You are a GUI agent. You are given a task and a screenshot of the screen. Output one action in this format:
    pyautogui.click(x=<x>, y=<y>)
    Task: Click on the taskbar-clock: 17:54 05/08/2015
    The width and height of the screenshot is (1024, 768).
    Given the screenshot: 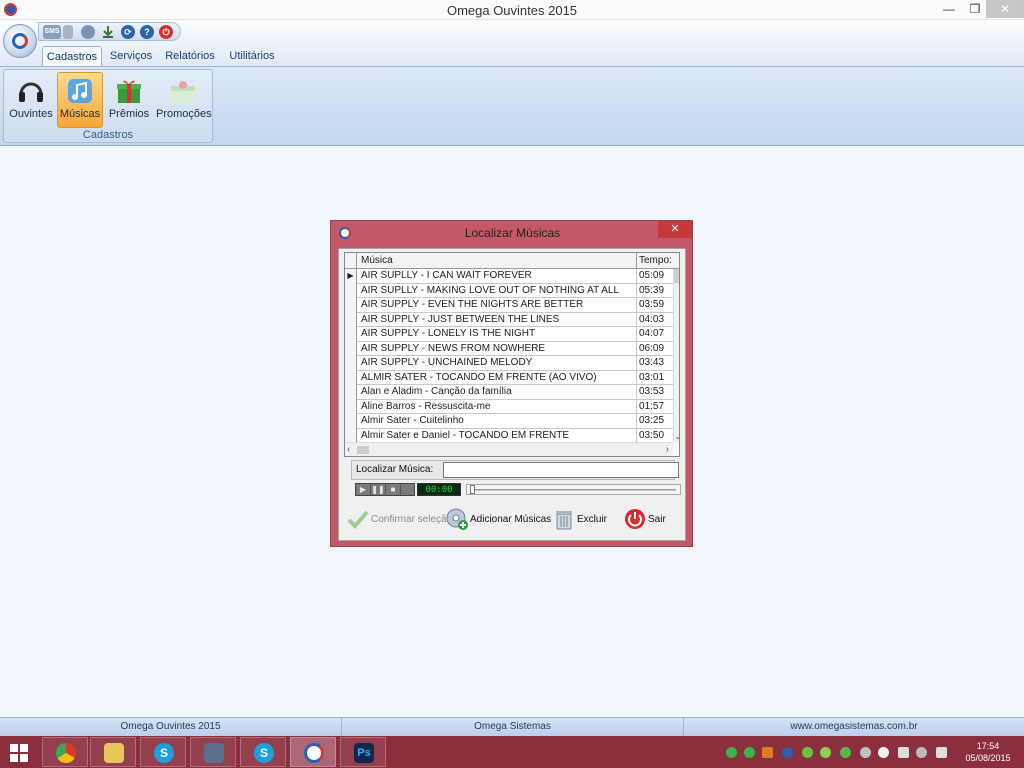 What is the action you would take?
    pyautogui.click(x=988, y=752)
    